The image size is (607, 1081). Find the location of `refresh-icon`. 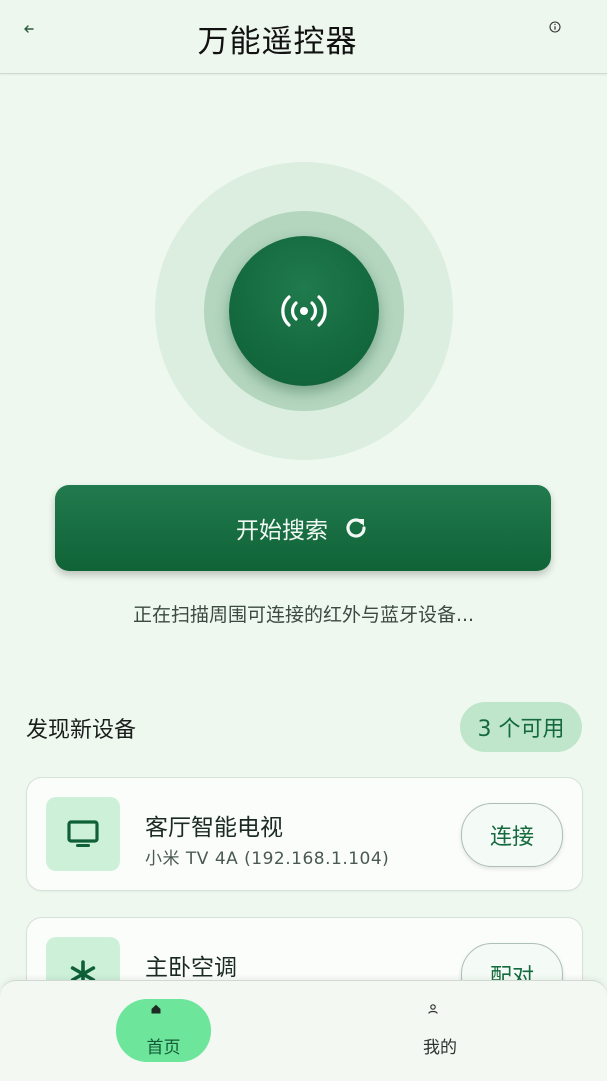

refresh-icon is located at coordinates (356, 528).